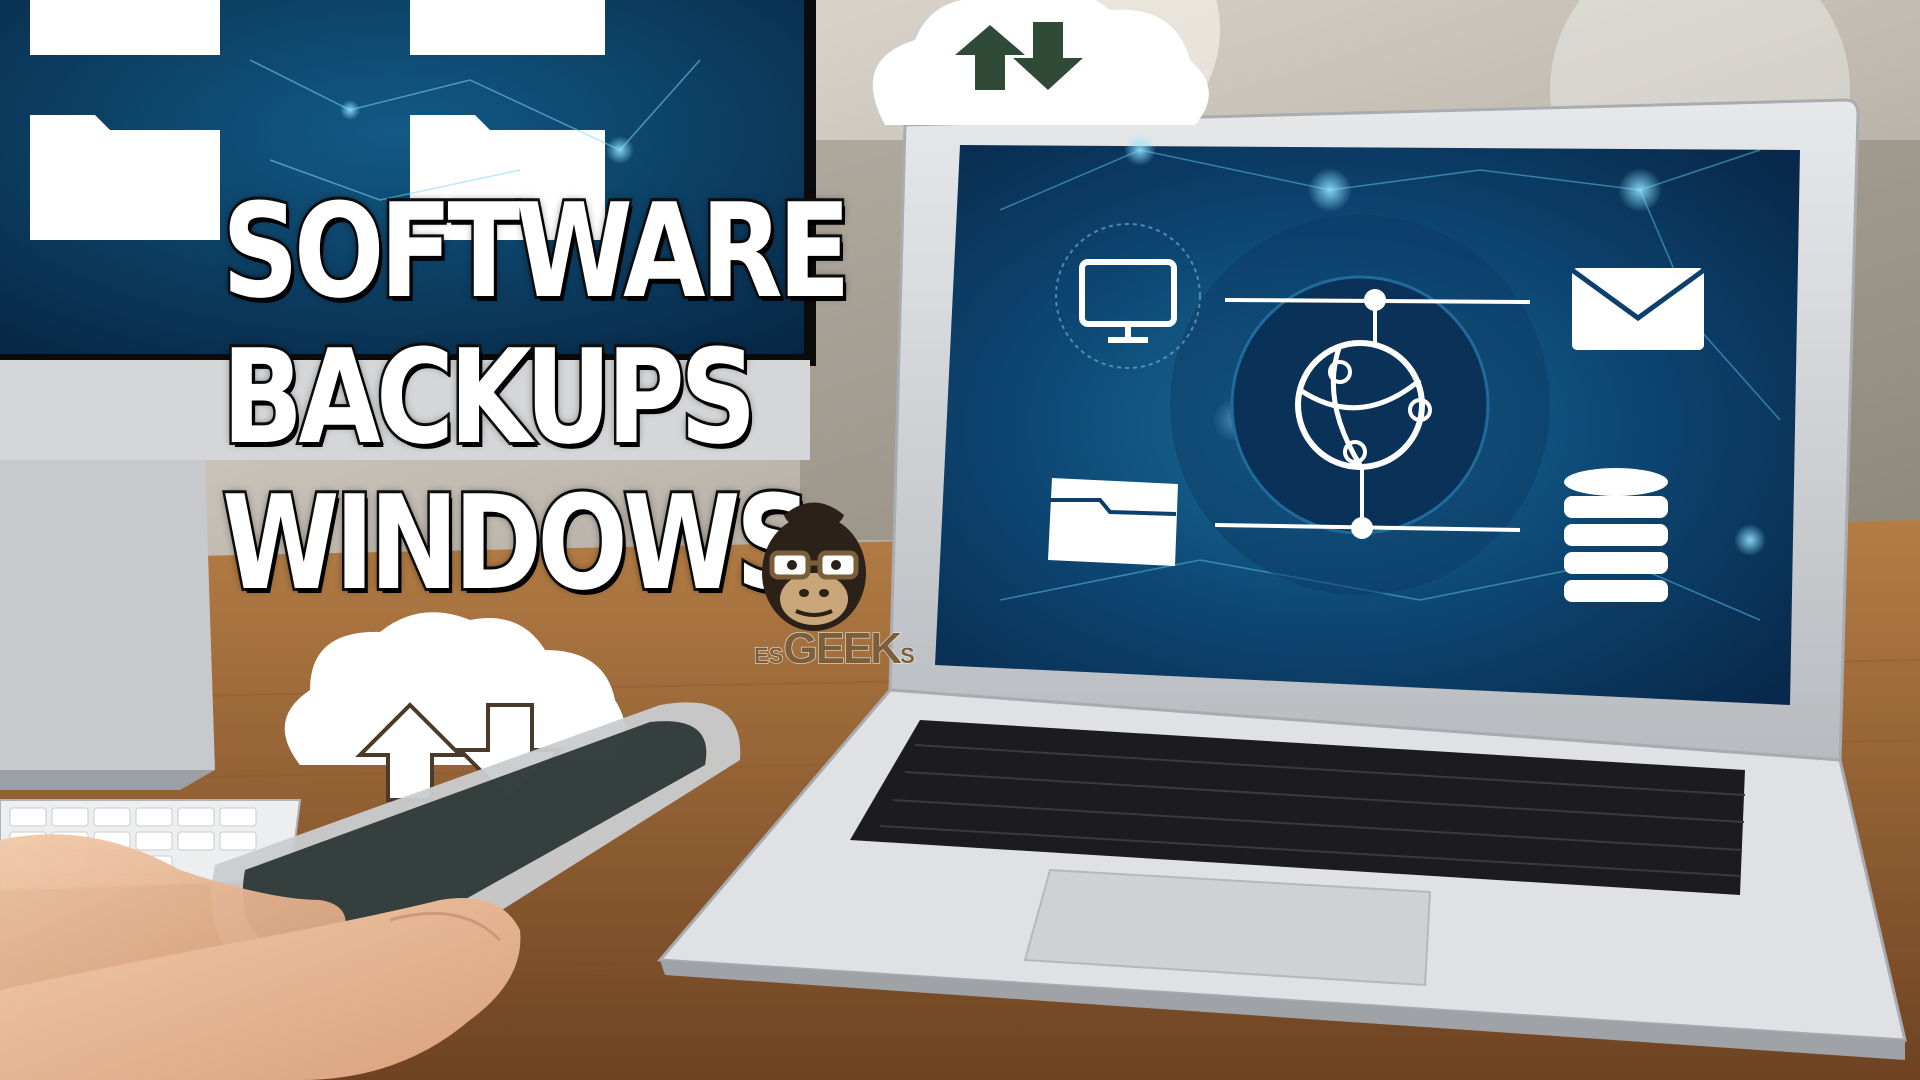  What do you see at coordinates (1360, 405) in the screenshot?
I see `globe-network-icon` at bounding box center [1360, 405].